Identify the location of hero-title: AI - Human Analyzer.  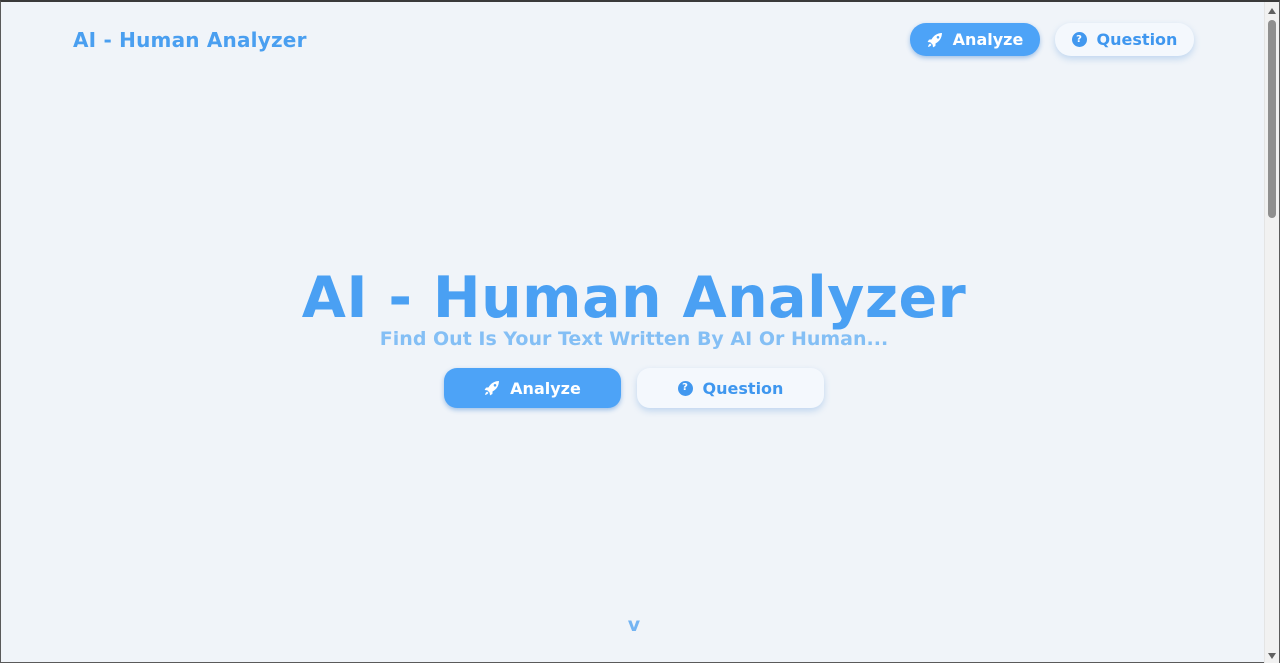
(634, 298).